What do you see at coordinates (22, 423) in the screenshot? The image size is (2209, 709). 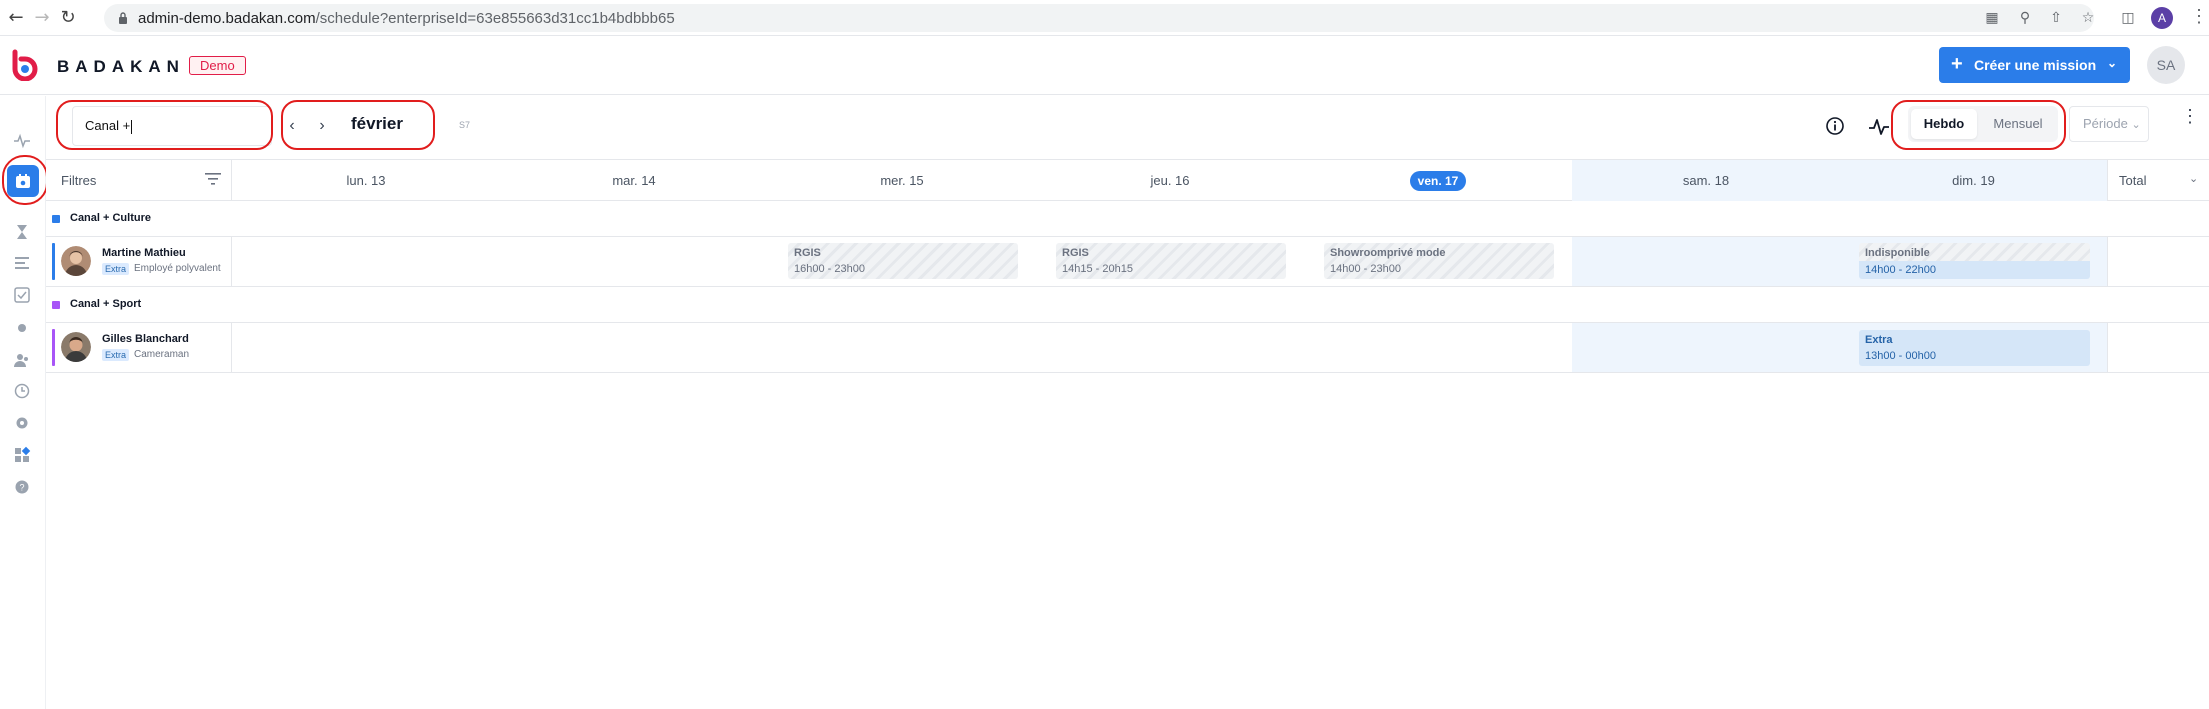 I see `settings-icon` at bounding box center [22, 423].